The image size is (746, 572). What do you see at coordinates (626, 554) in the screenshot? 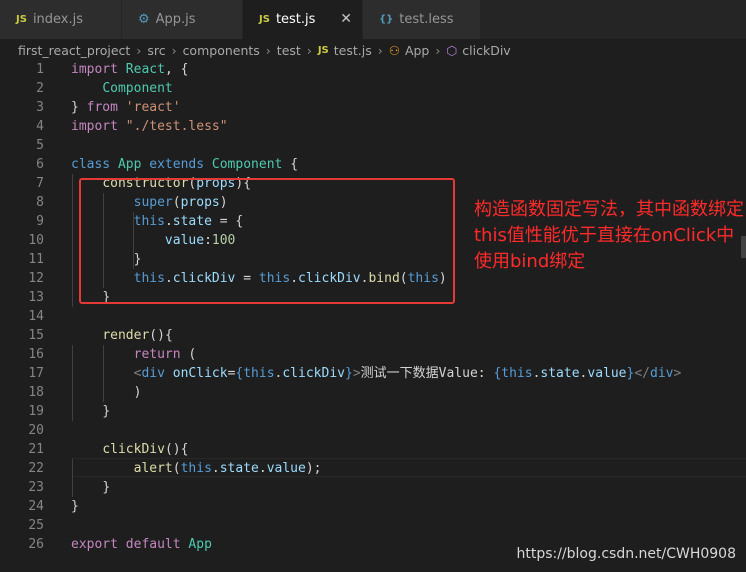
I see `watermark: https://blog.csdn.net/CWH0908` at bounding box center [626, 554].